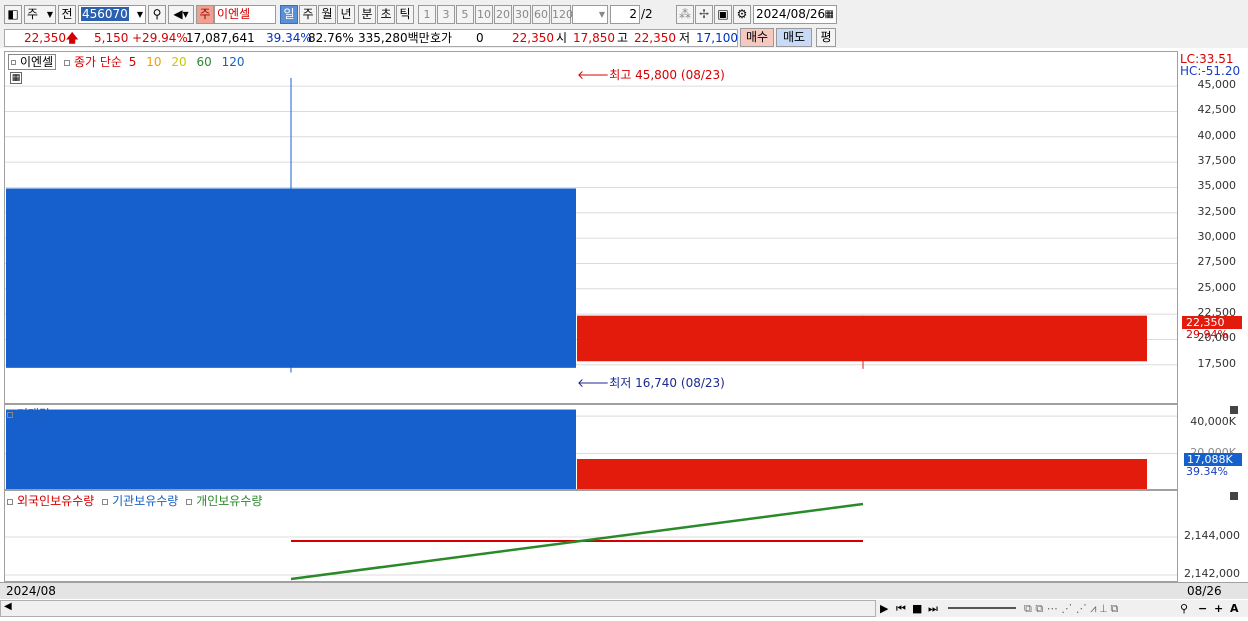  I want to click on minus-icon: −, so click(1202, 608).